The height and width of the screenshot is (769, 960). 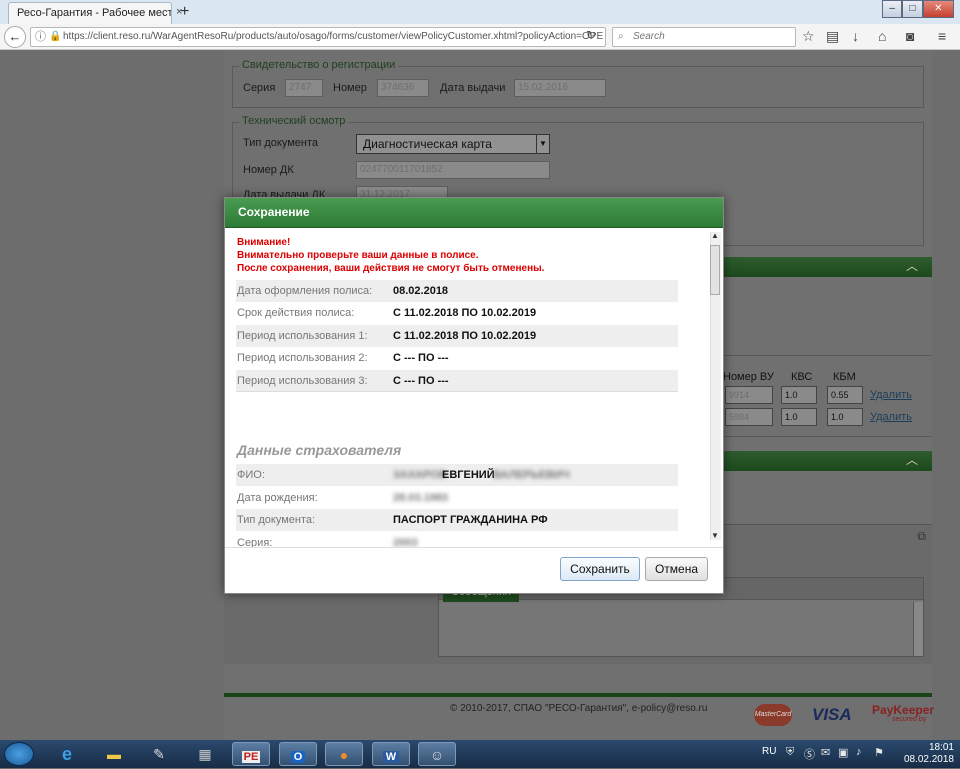 I want to click on bookmark-star-icon: ☆, so click(x=808, y=36).